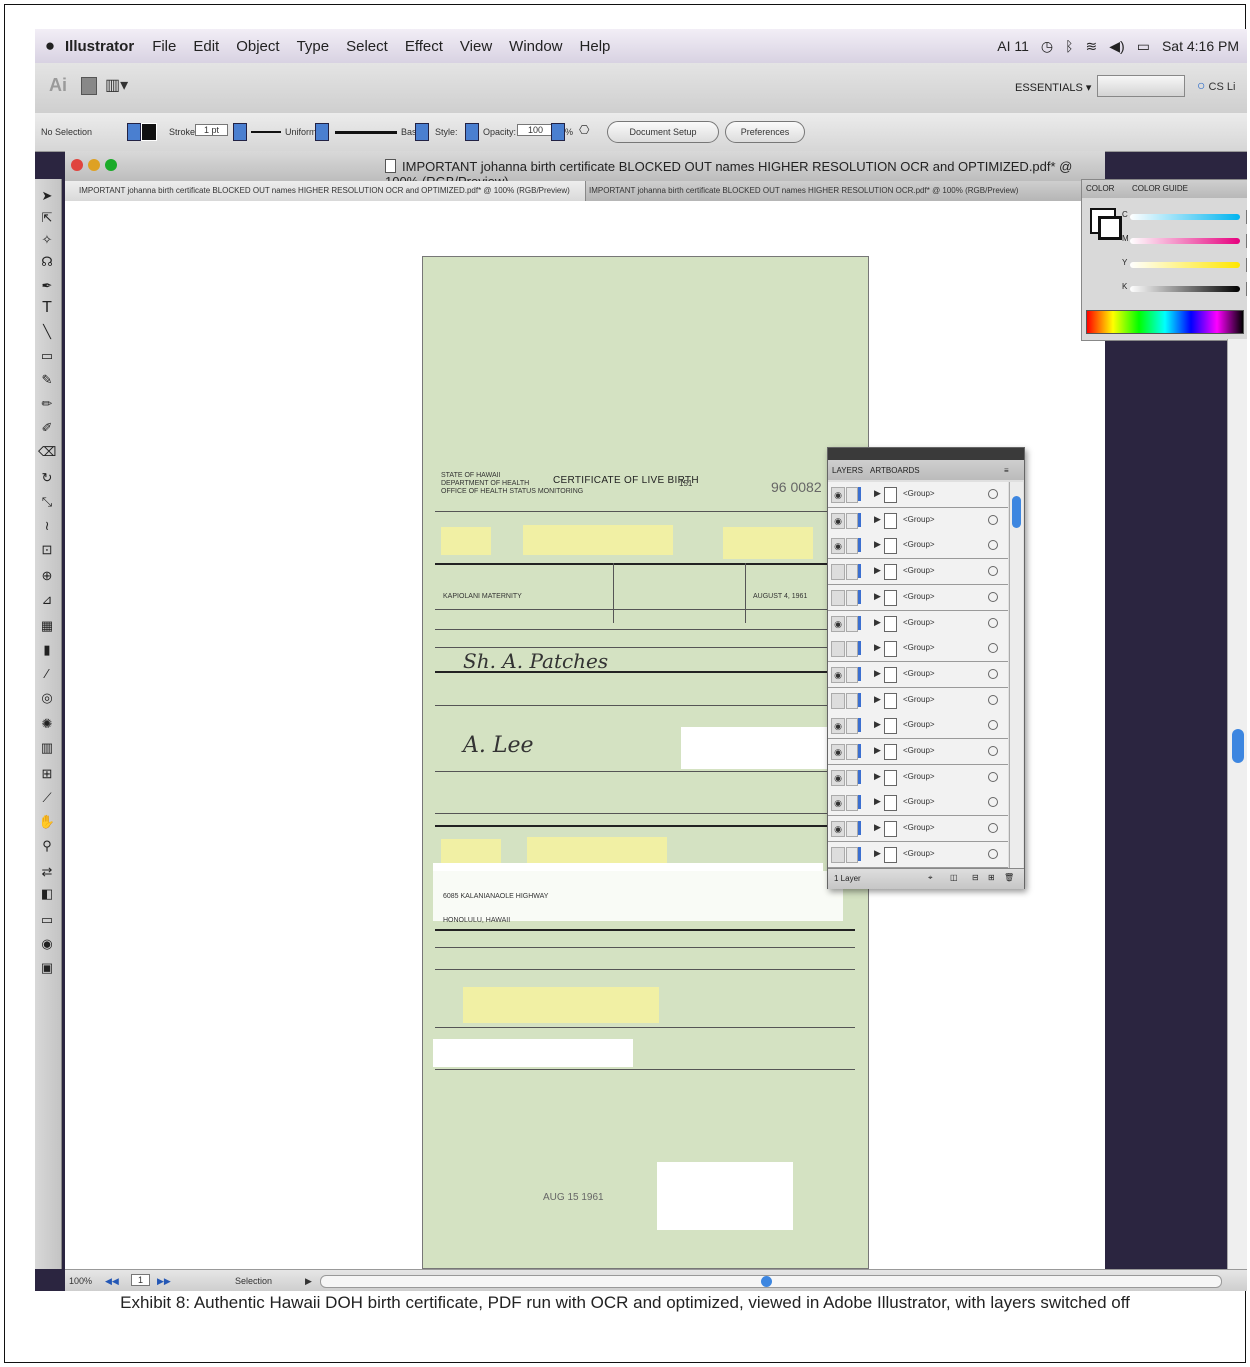  I want to click on bluetooth-icon: ᛒ, so click(1069, 46).